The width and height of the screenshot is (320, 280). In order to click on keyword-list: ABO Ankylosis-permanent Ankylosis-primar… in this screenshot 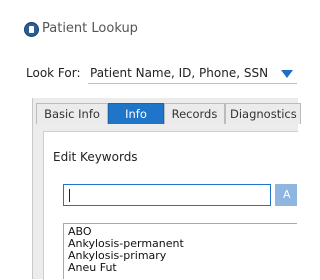, I will do `click(180, 251)`.